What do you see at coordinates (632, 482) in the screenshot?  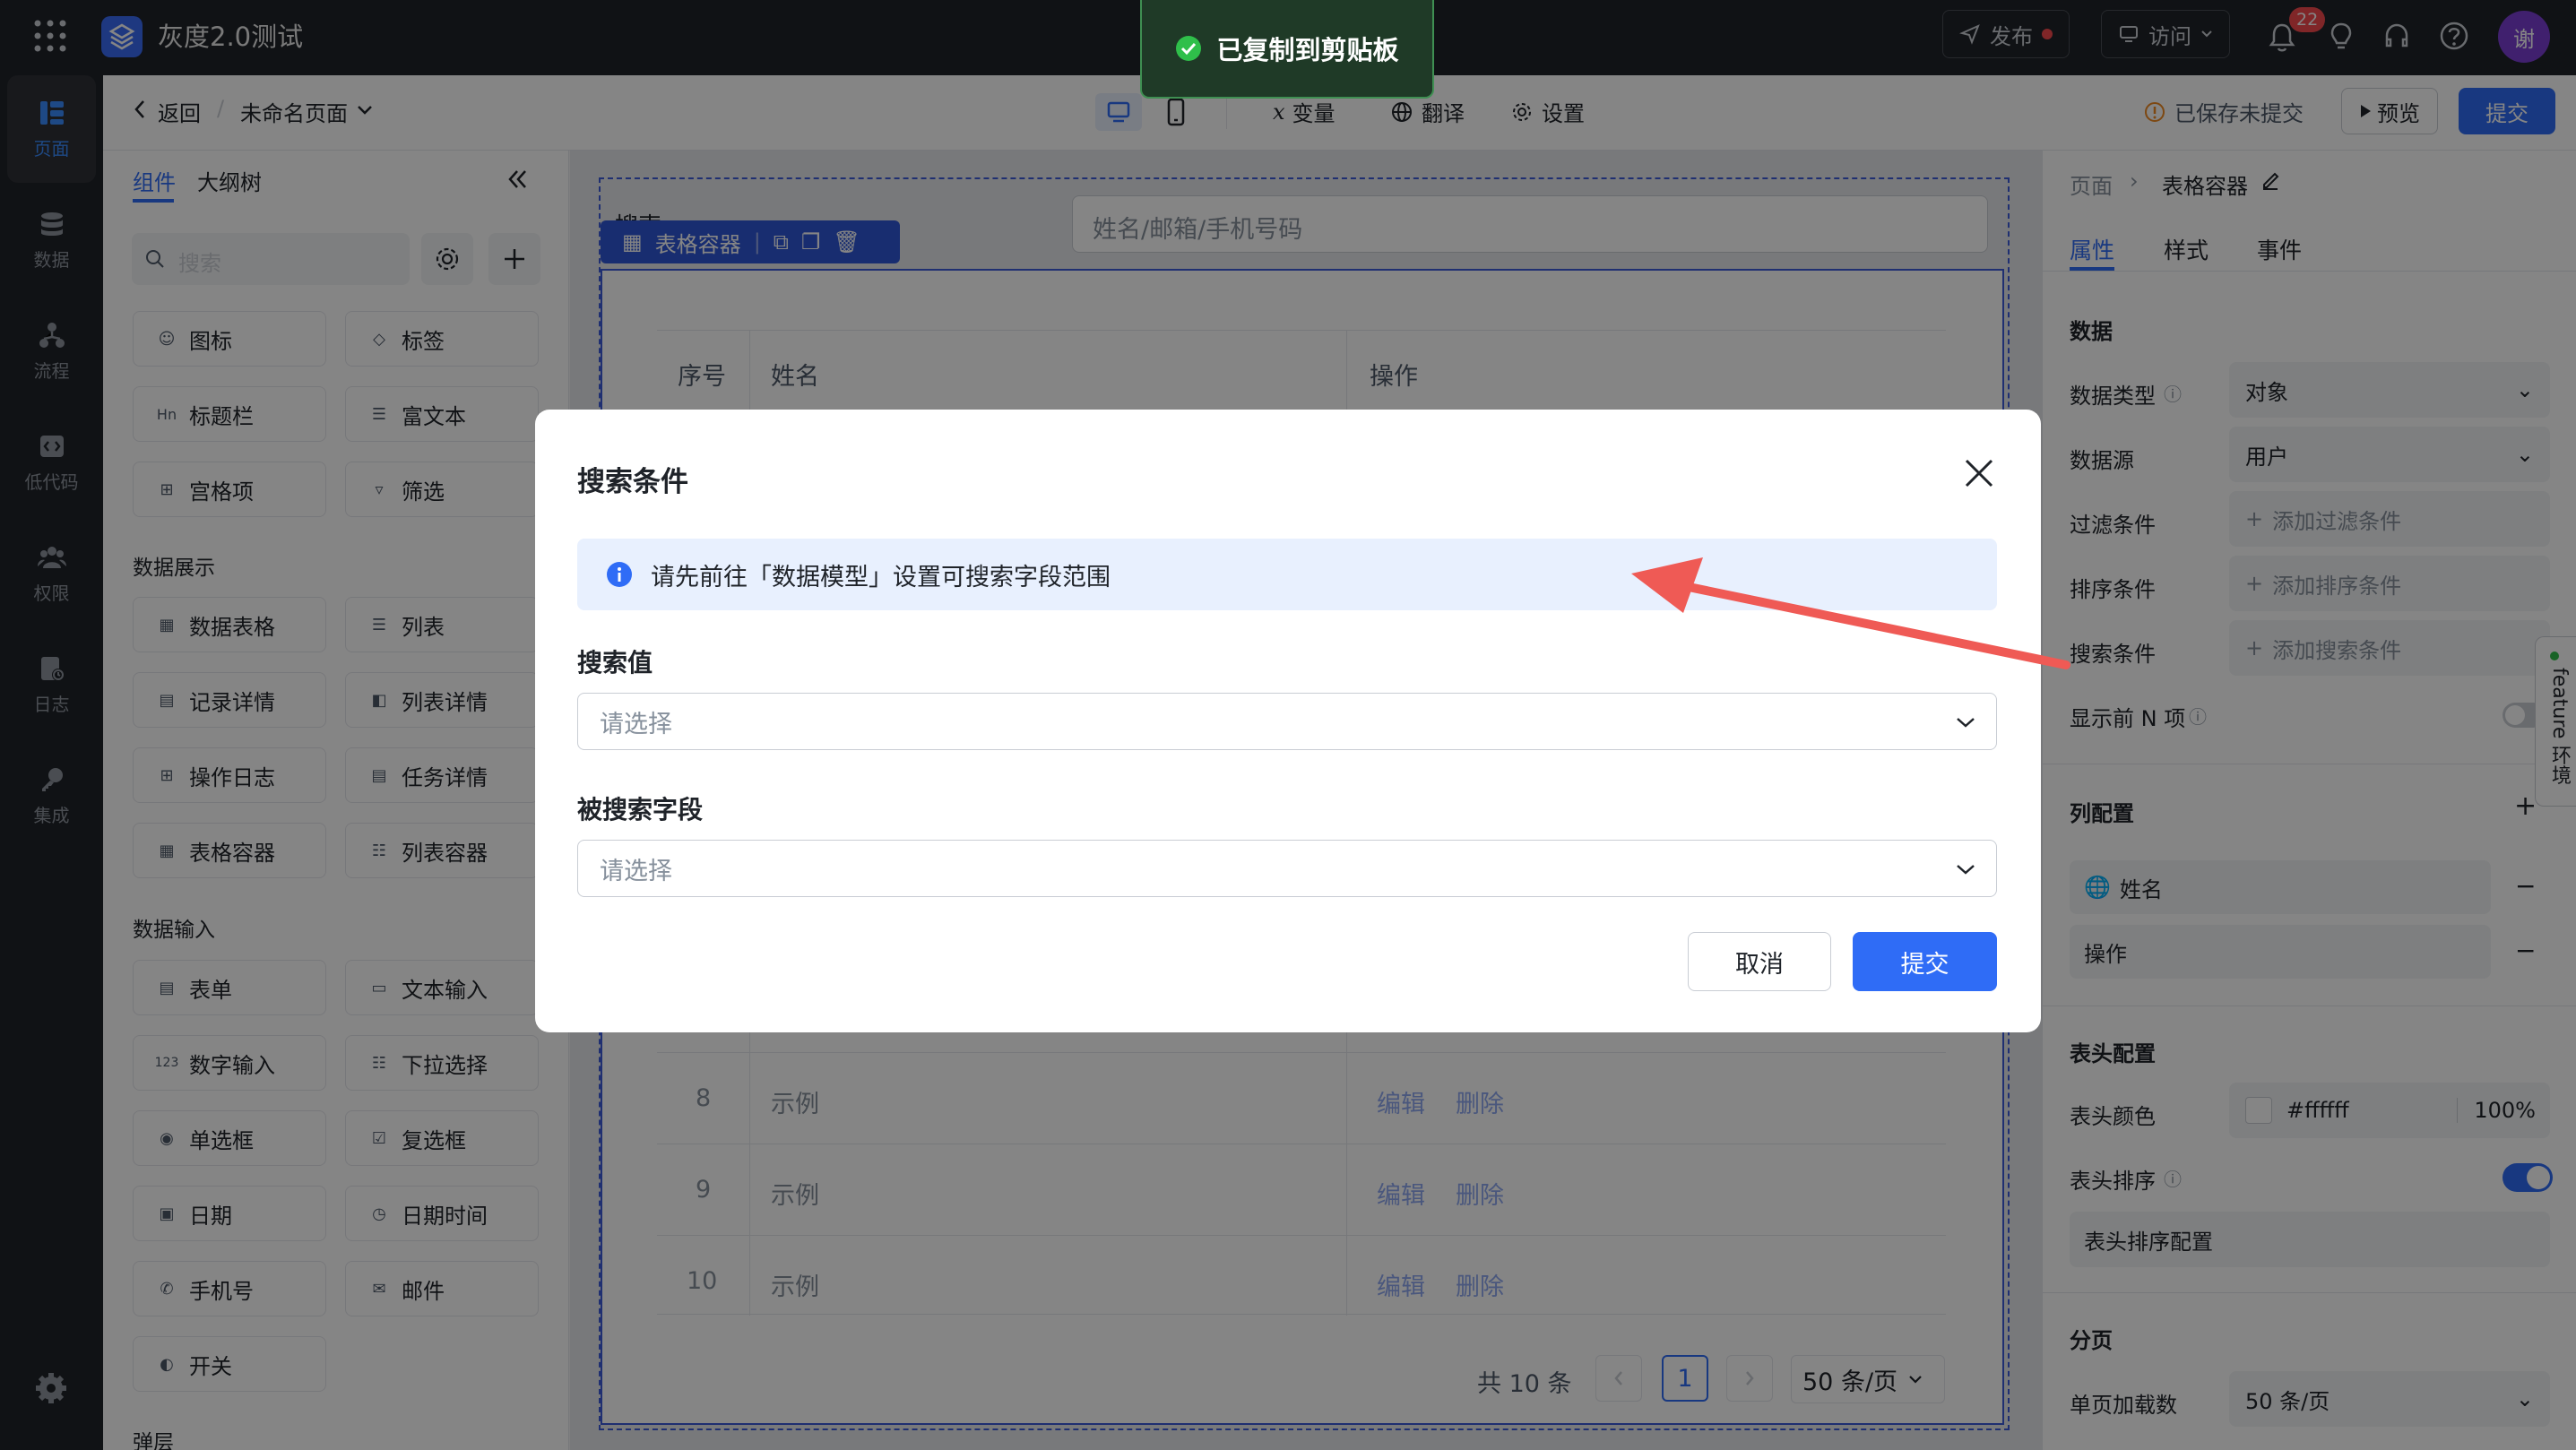 I see `dialog-title: 搜索条件` at bounding box center [632, 482].